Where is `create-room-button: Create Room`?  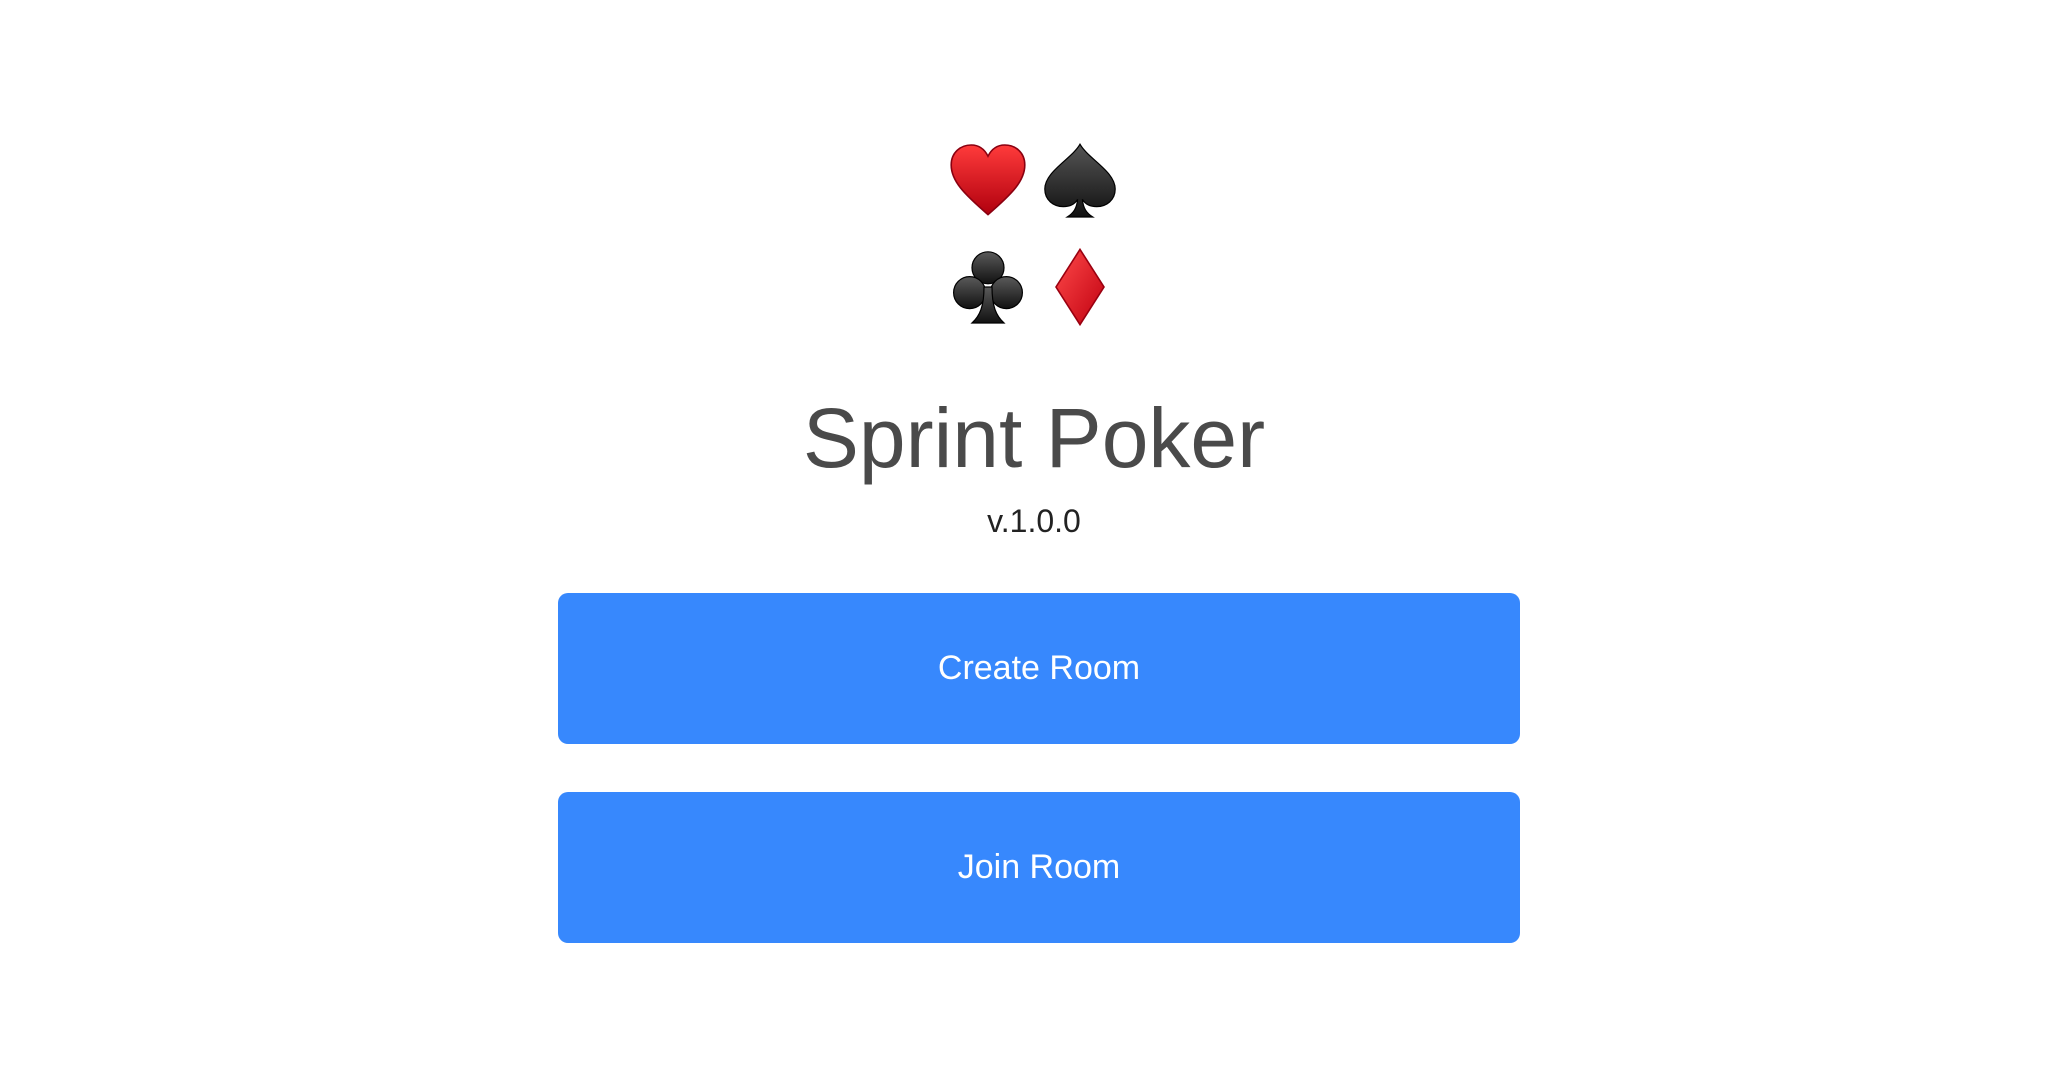
create-room-button: Create Room is located at coordinates (1039, 668).